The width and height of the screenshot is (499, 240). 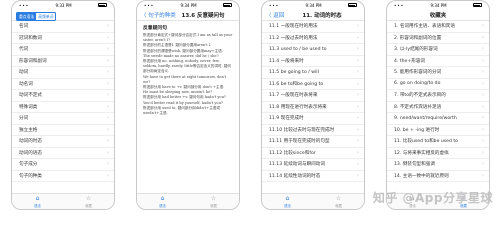 I want to click on list-item: 14. 主语一致中的就近原则 ›, so click(x=438, y=176).